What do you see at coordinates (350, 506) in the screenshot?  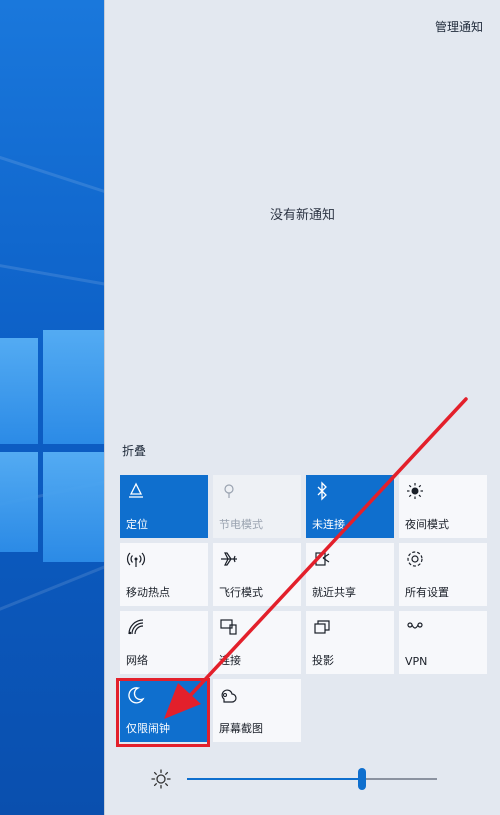 I see `tile-bluetooth: 未连接` at bounding box center [350, 506].